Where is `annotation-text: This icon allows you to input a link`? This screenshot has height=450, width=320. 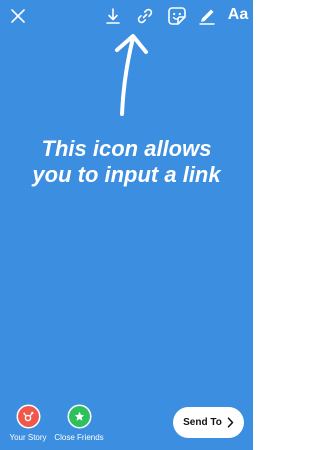 annotation-text: This icon allows you to input a link is located at coordinates (126, 162).